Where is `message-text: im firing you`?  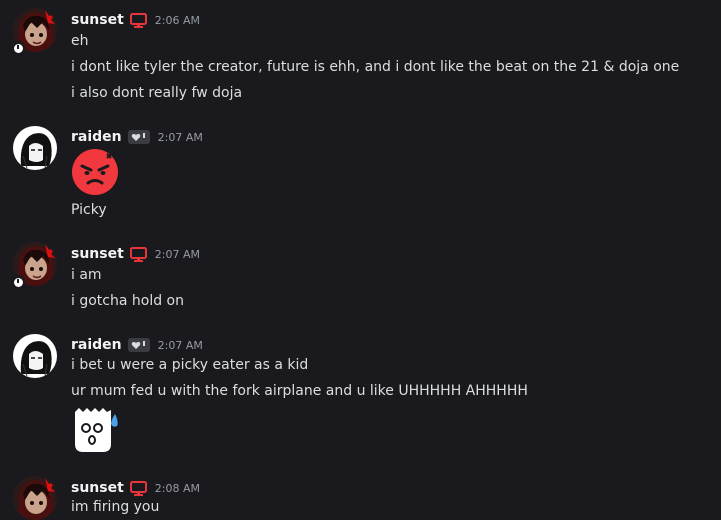 message-text: im firing you is located at coordinates (115, 507).